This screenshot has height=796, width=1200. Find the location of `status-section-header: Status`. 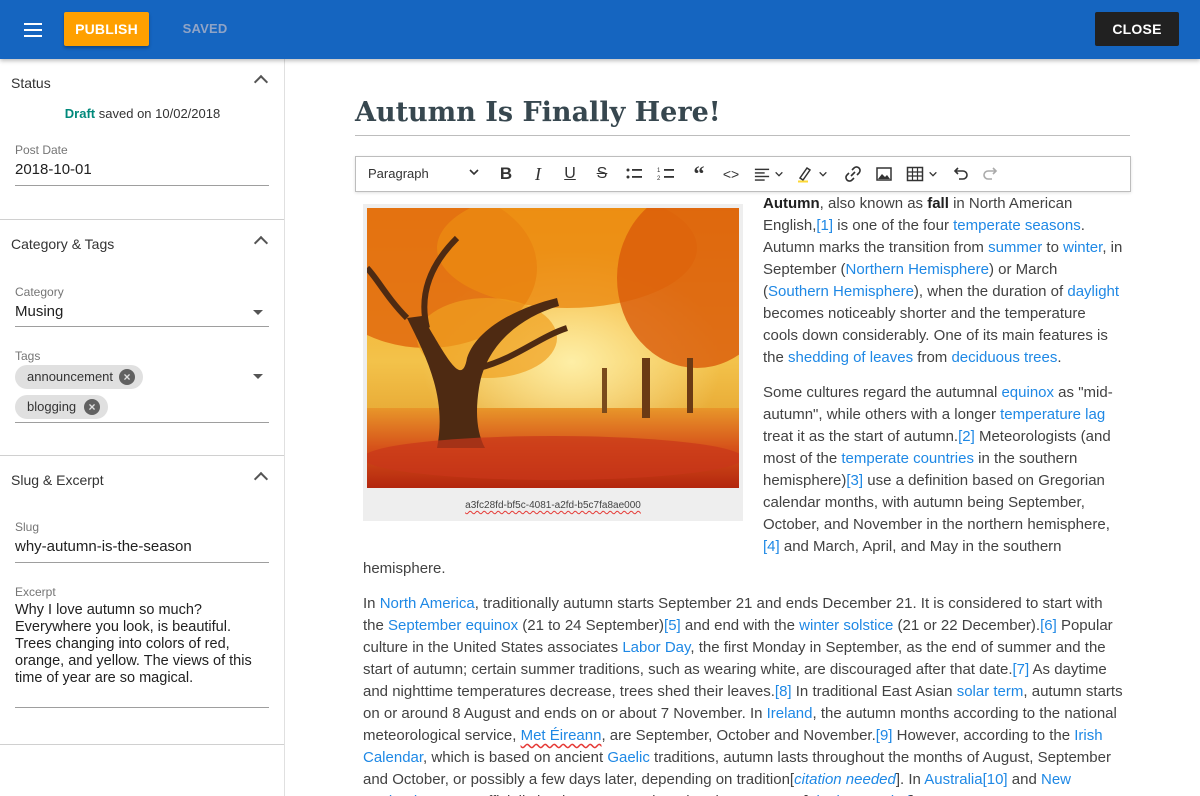

status-section-header: Status is located at coordinates (142, 82).